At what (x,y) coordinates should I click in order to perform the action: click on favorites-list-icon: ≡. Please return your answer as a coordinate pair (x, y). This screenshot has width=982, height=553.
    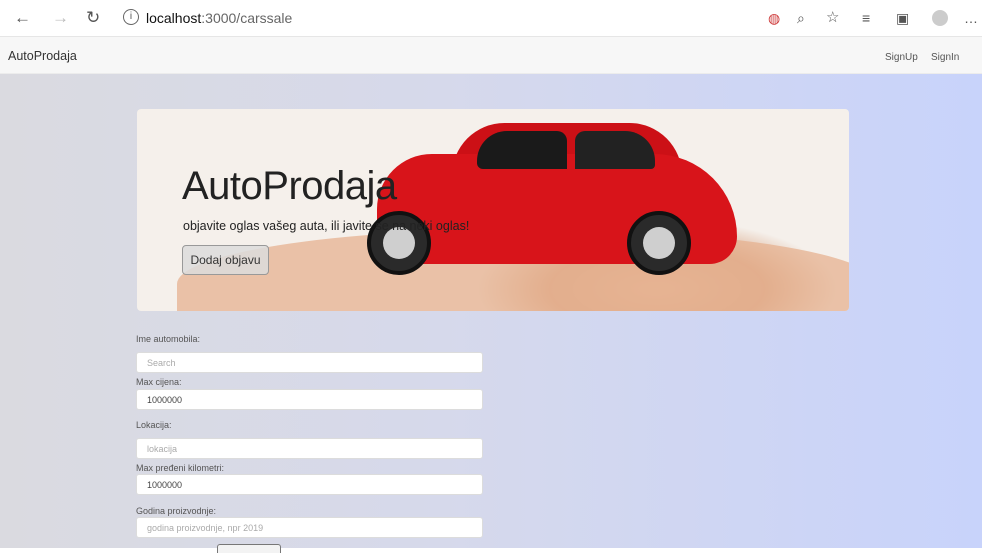
    Looking at the image, I should click on (866, 18).